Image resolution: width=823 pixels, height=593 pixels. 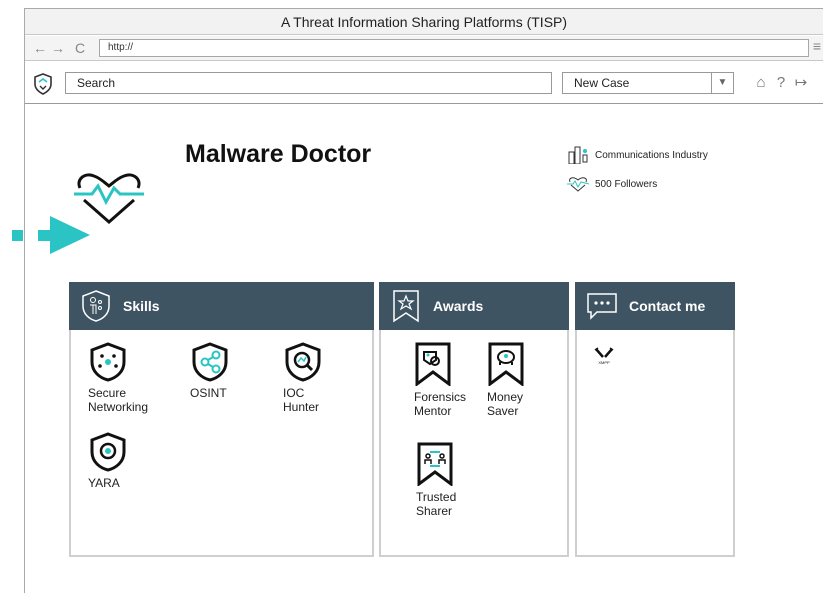 What do you see at coordinates (308, 83) in the screenshot?
I see `search-input: Search` at bounding box center [308, 83].